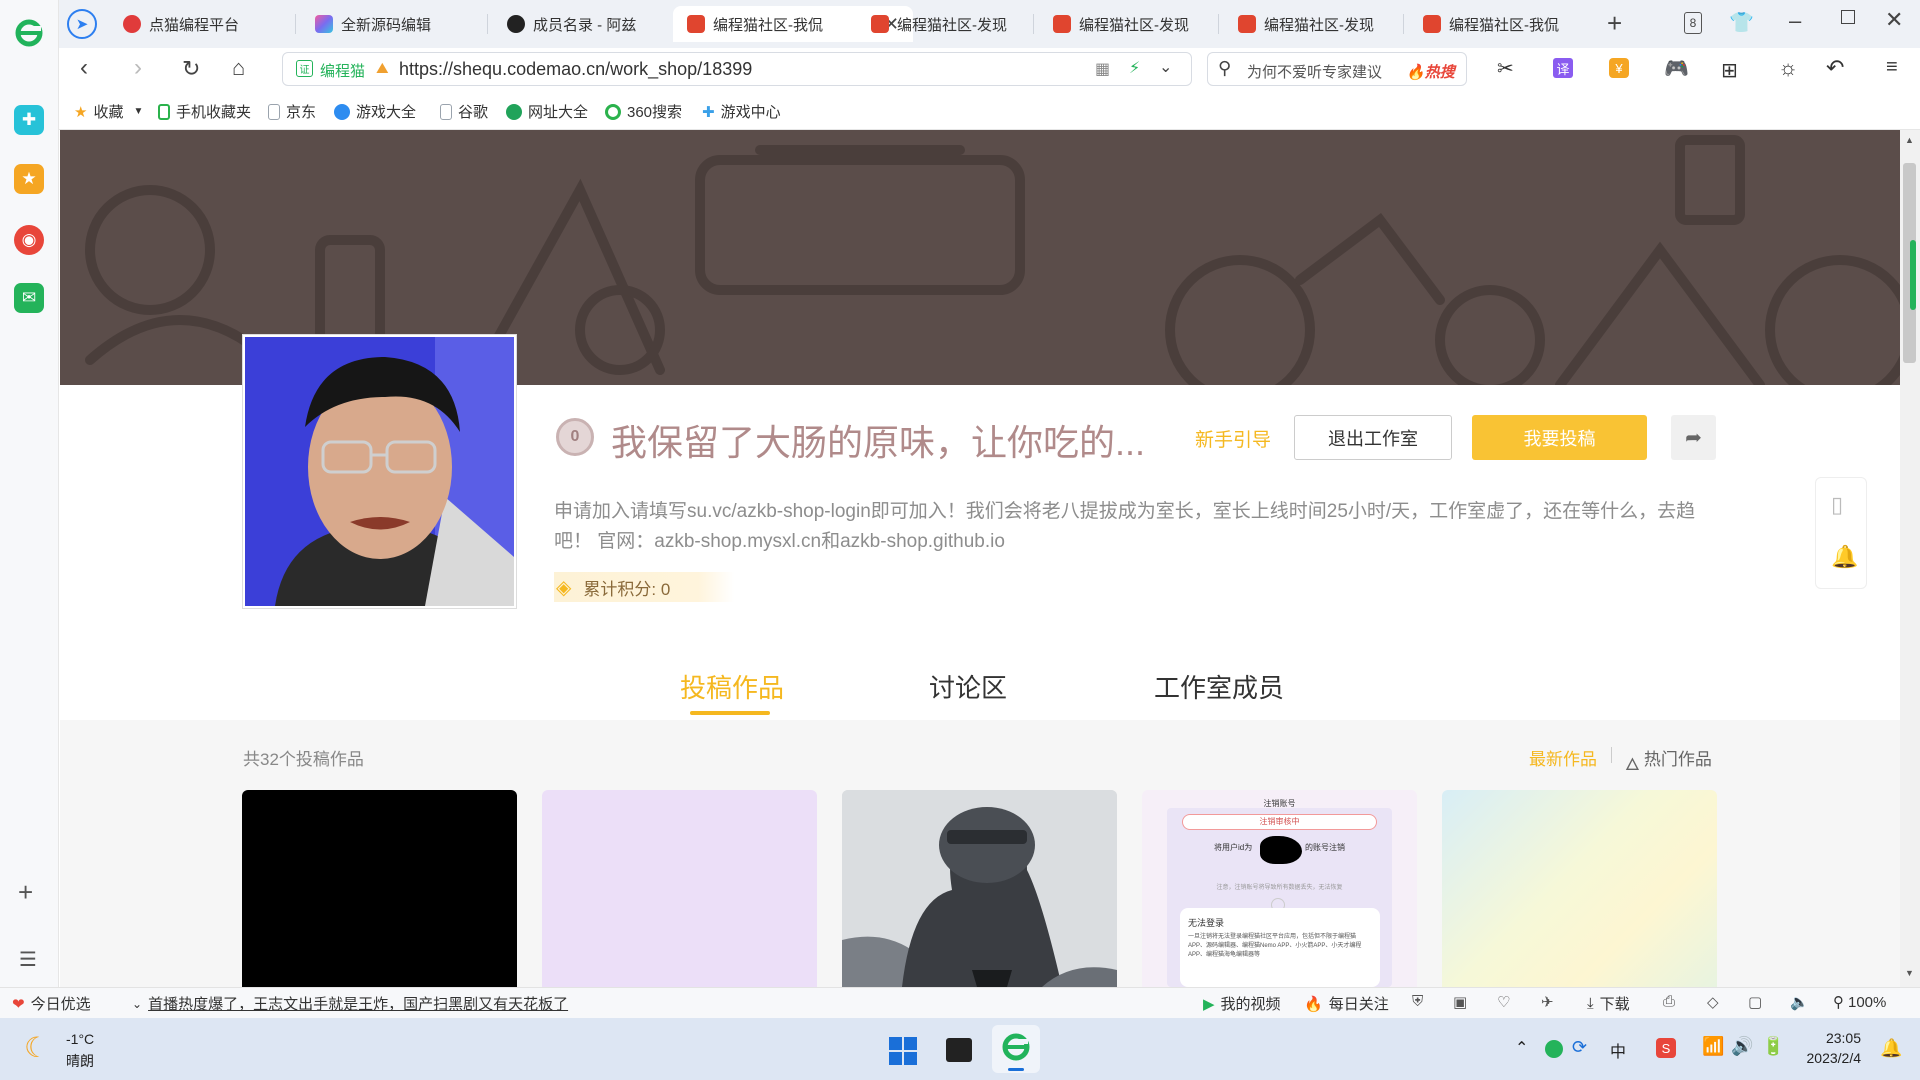 The height and width of the screenshot is (1080, 1920). Describe the element at coordinates (304, 68) in the screenshot. I see `certificate-icon: 证` at that location.